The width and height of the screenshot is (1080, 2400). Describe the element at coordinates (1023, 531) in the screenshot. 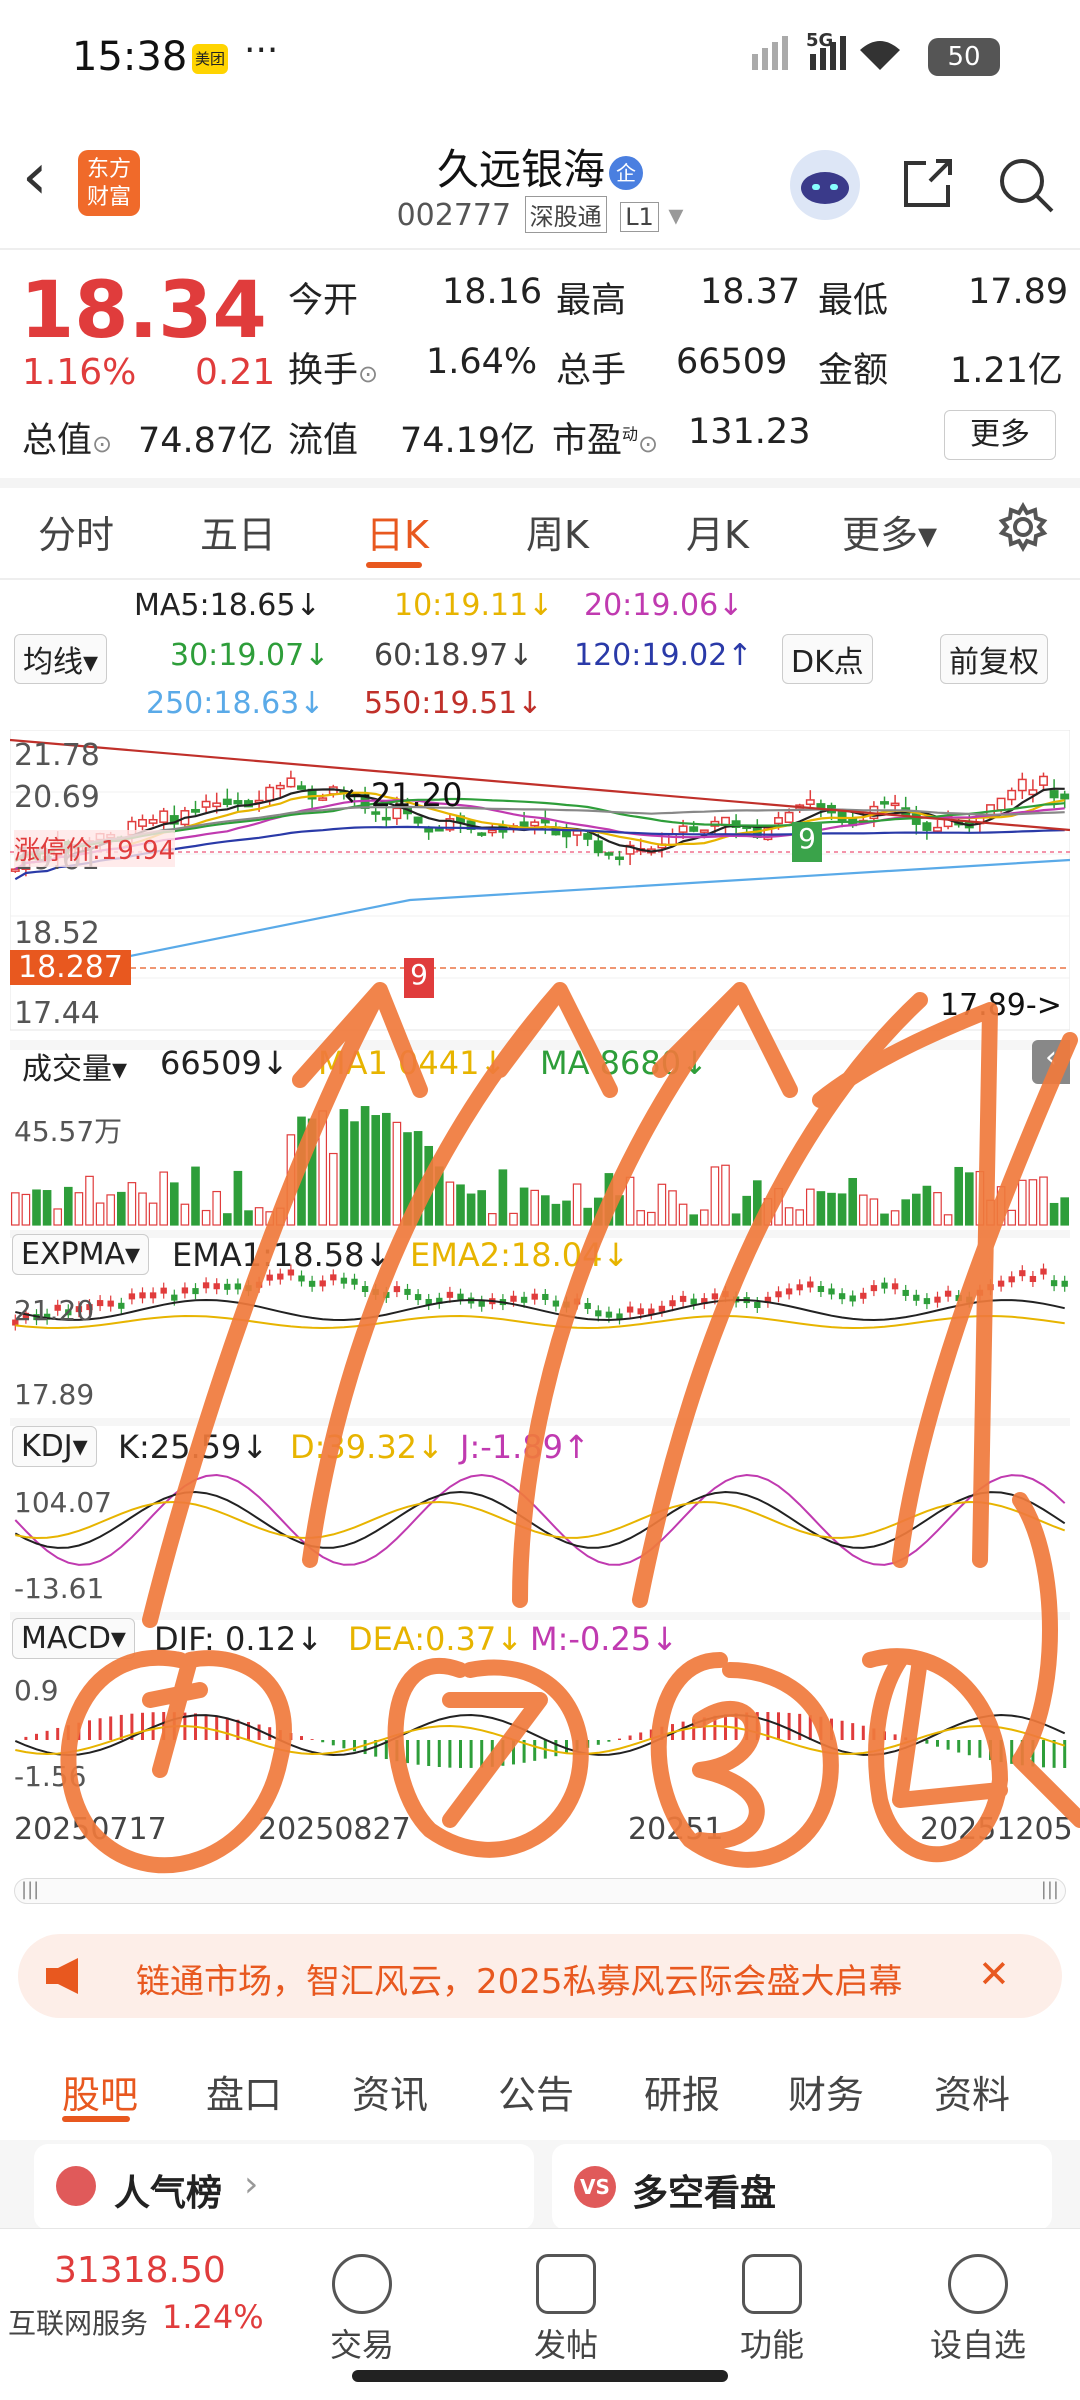

I see `settings-gear-icon` at that location.